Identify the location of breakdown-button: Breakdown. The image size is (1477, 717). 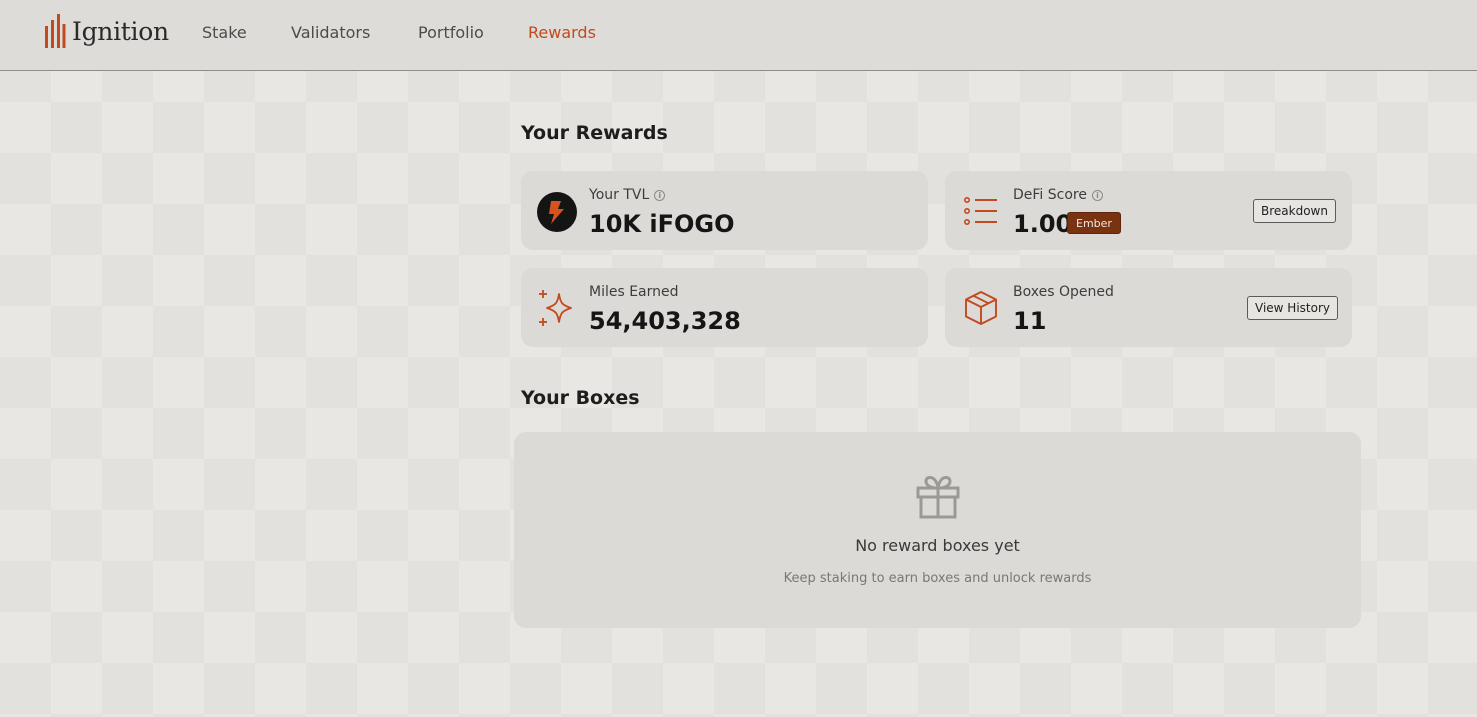
(1294, 211).